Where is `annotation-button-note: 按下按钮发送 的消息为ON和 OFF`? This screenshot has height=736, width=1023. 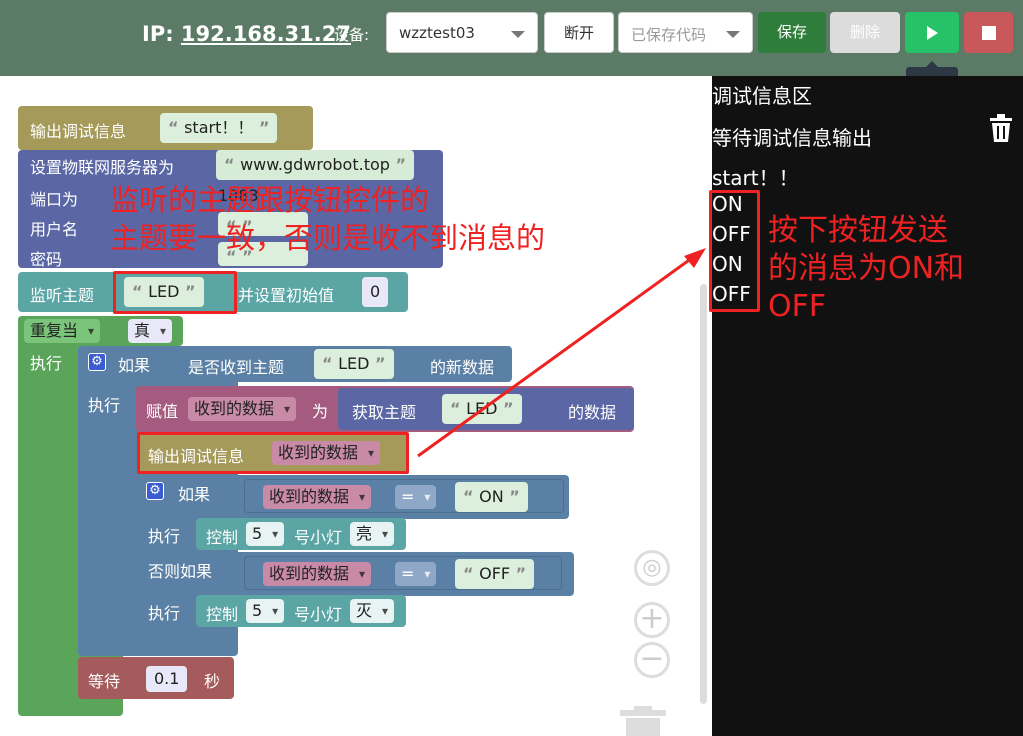
annotation-button-note: 按下按钮发送 的消息为ON和 OFF is located at coordinates (866, 269).